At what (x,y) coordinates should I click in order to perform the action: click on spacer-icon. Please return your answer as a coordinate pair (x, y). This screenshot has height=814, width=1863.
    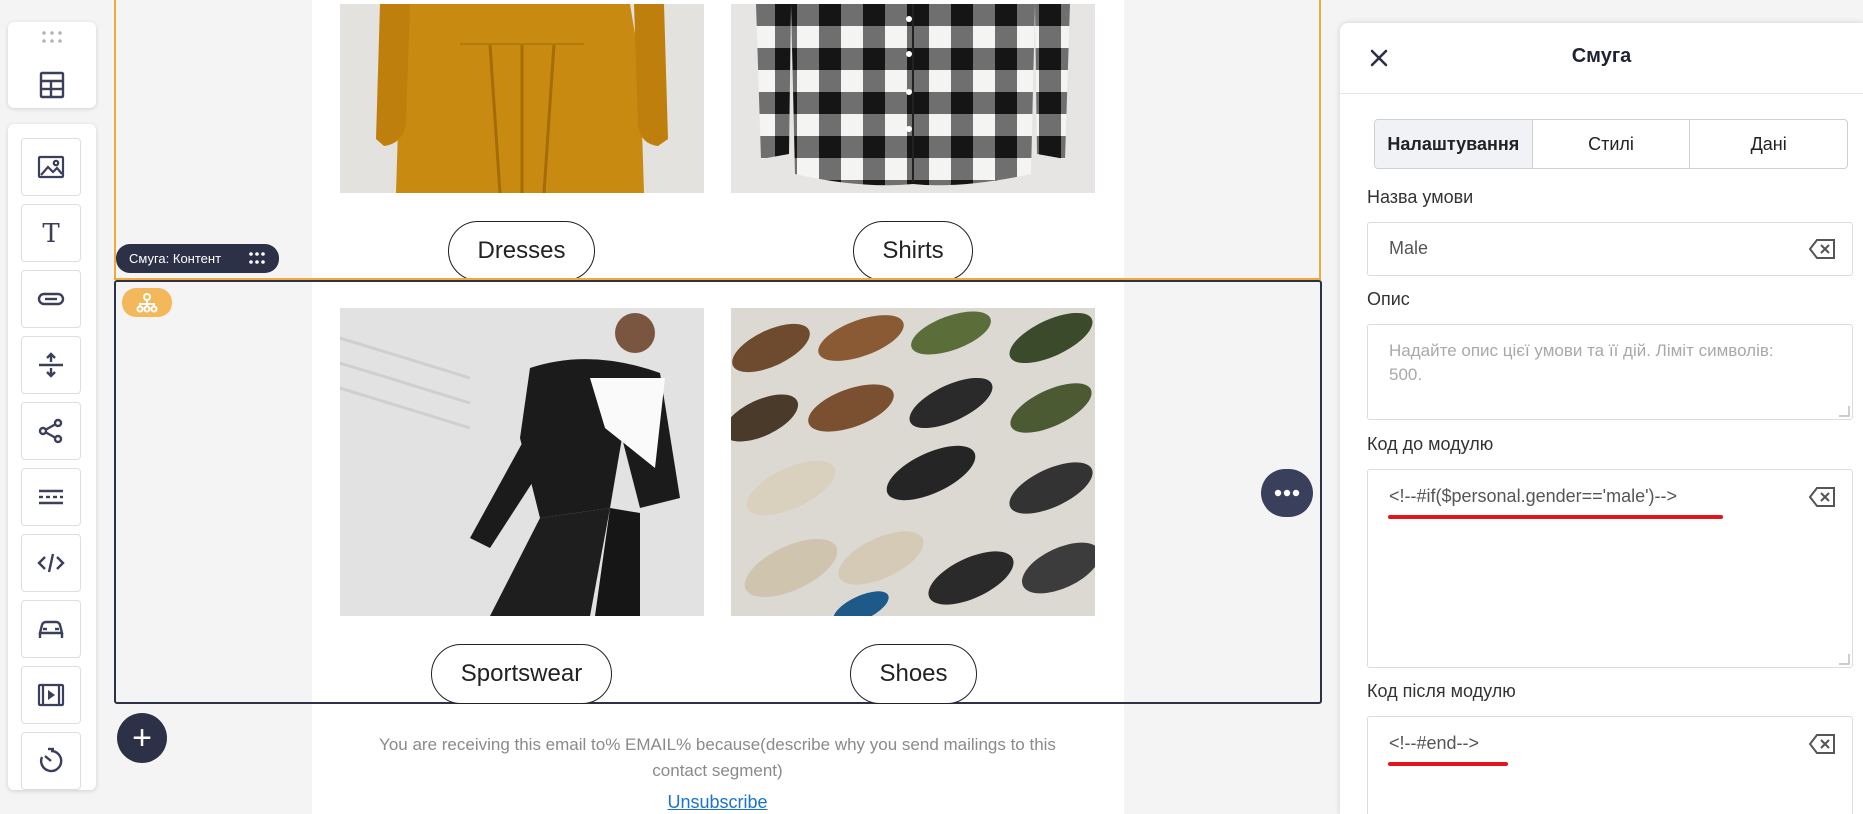
    Looking at the image, I should click on (51, 365).